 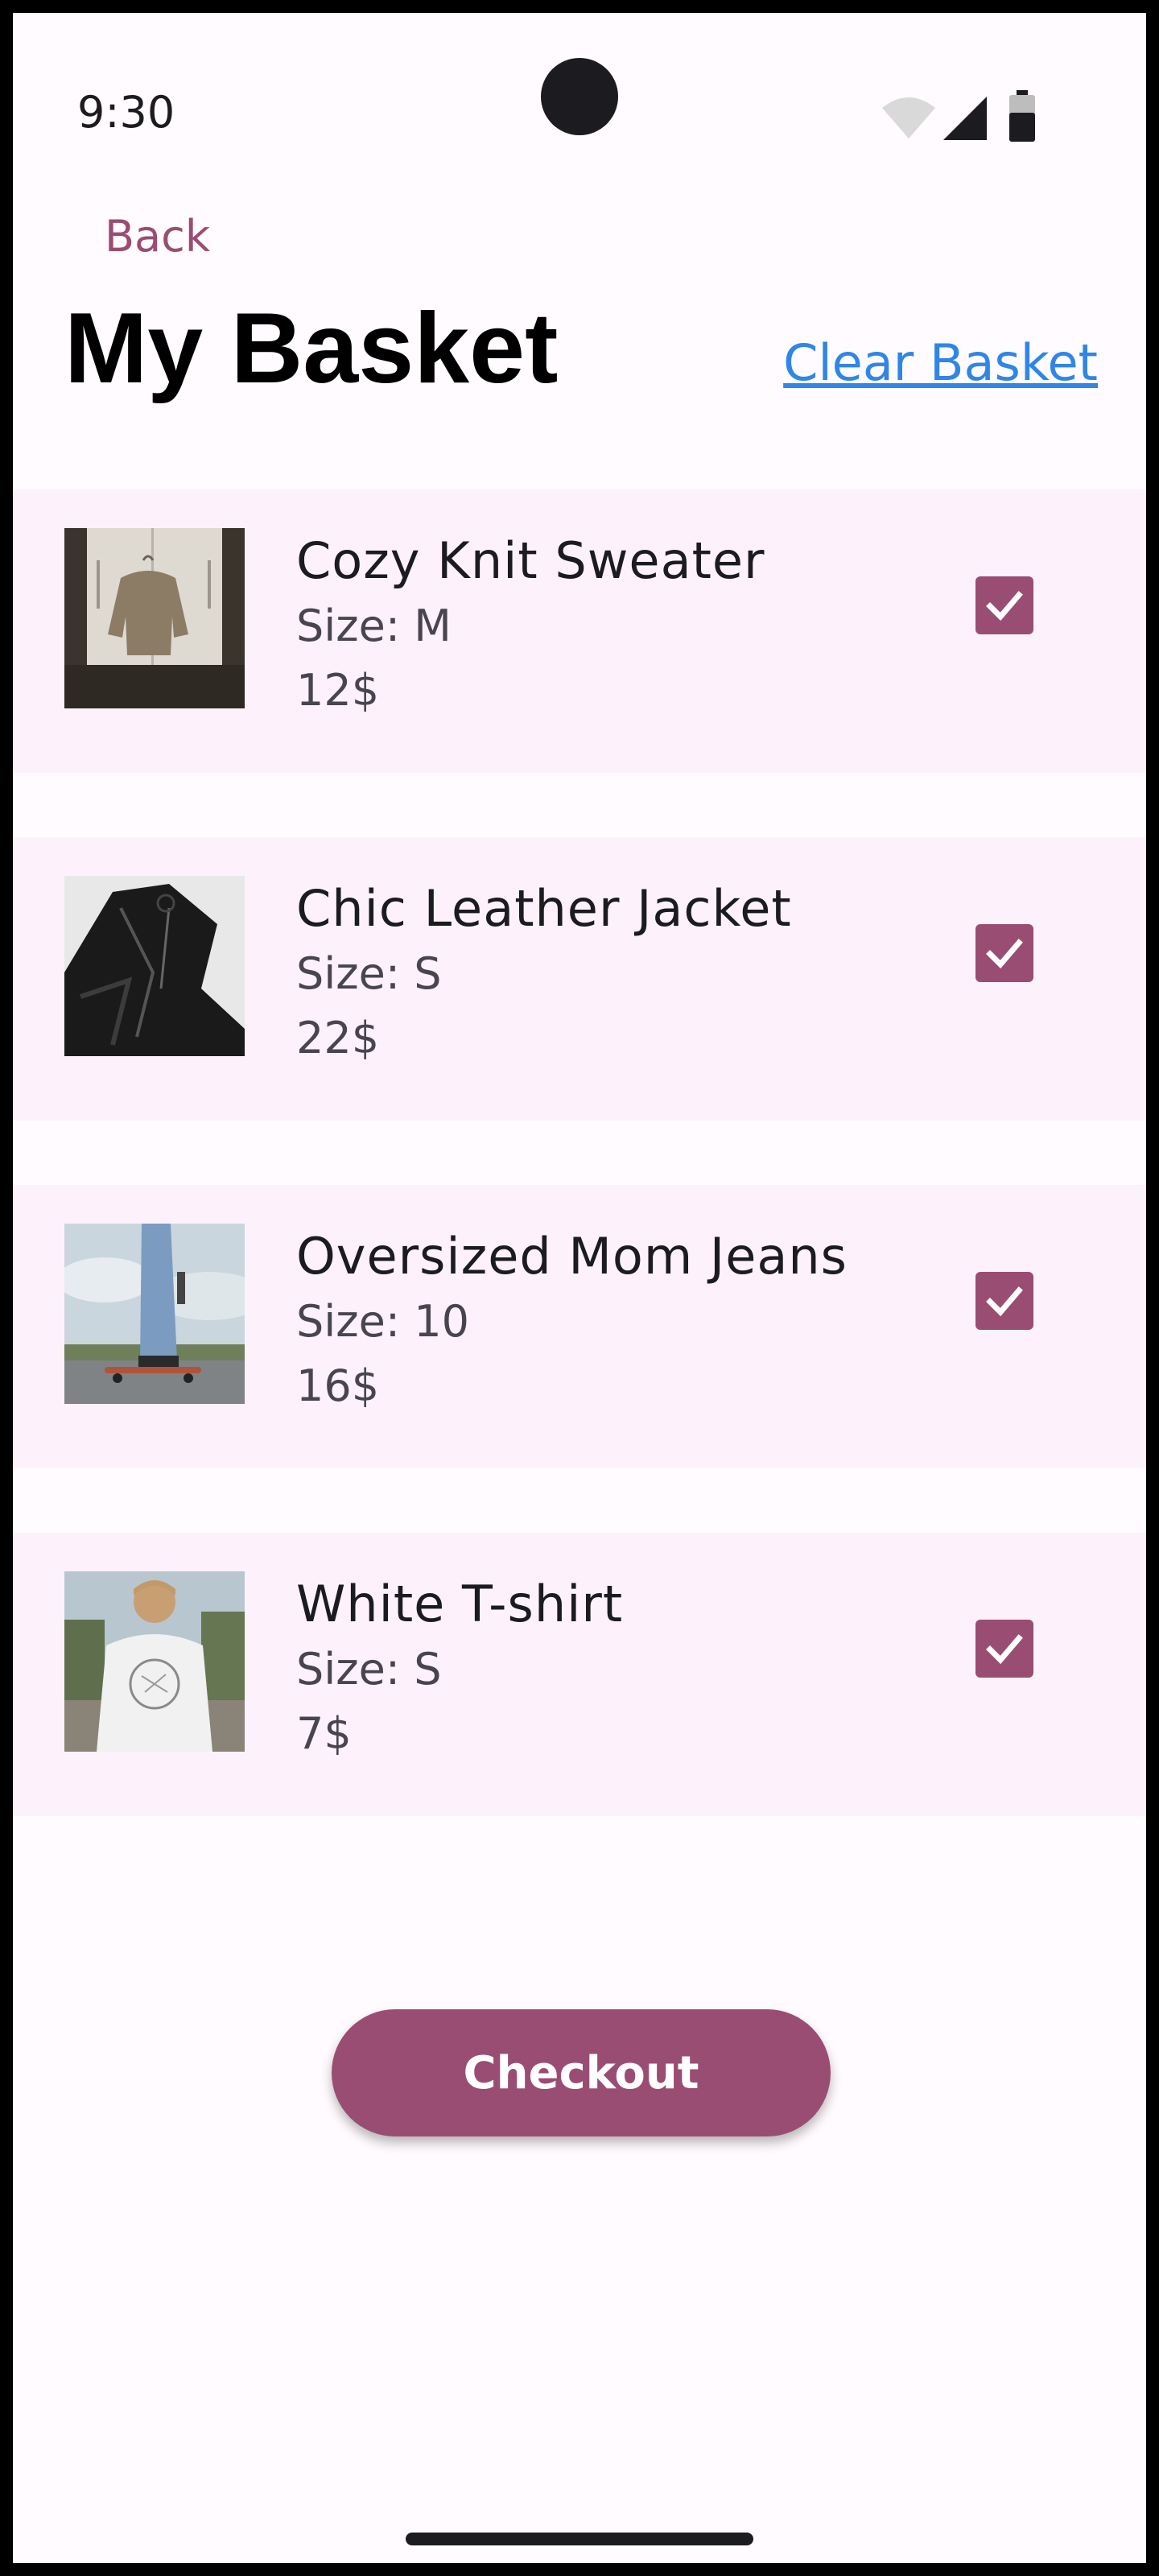 What do you see at coordinates (940, 362) in the screenshot?
I see `clear-basket-link: Clear Basket` at bounding box center [940, 362].